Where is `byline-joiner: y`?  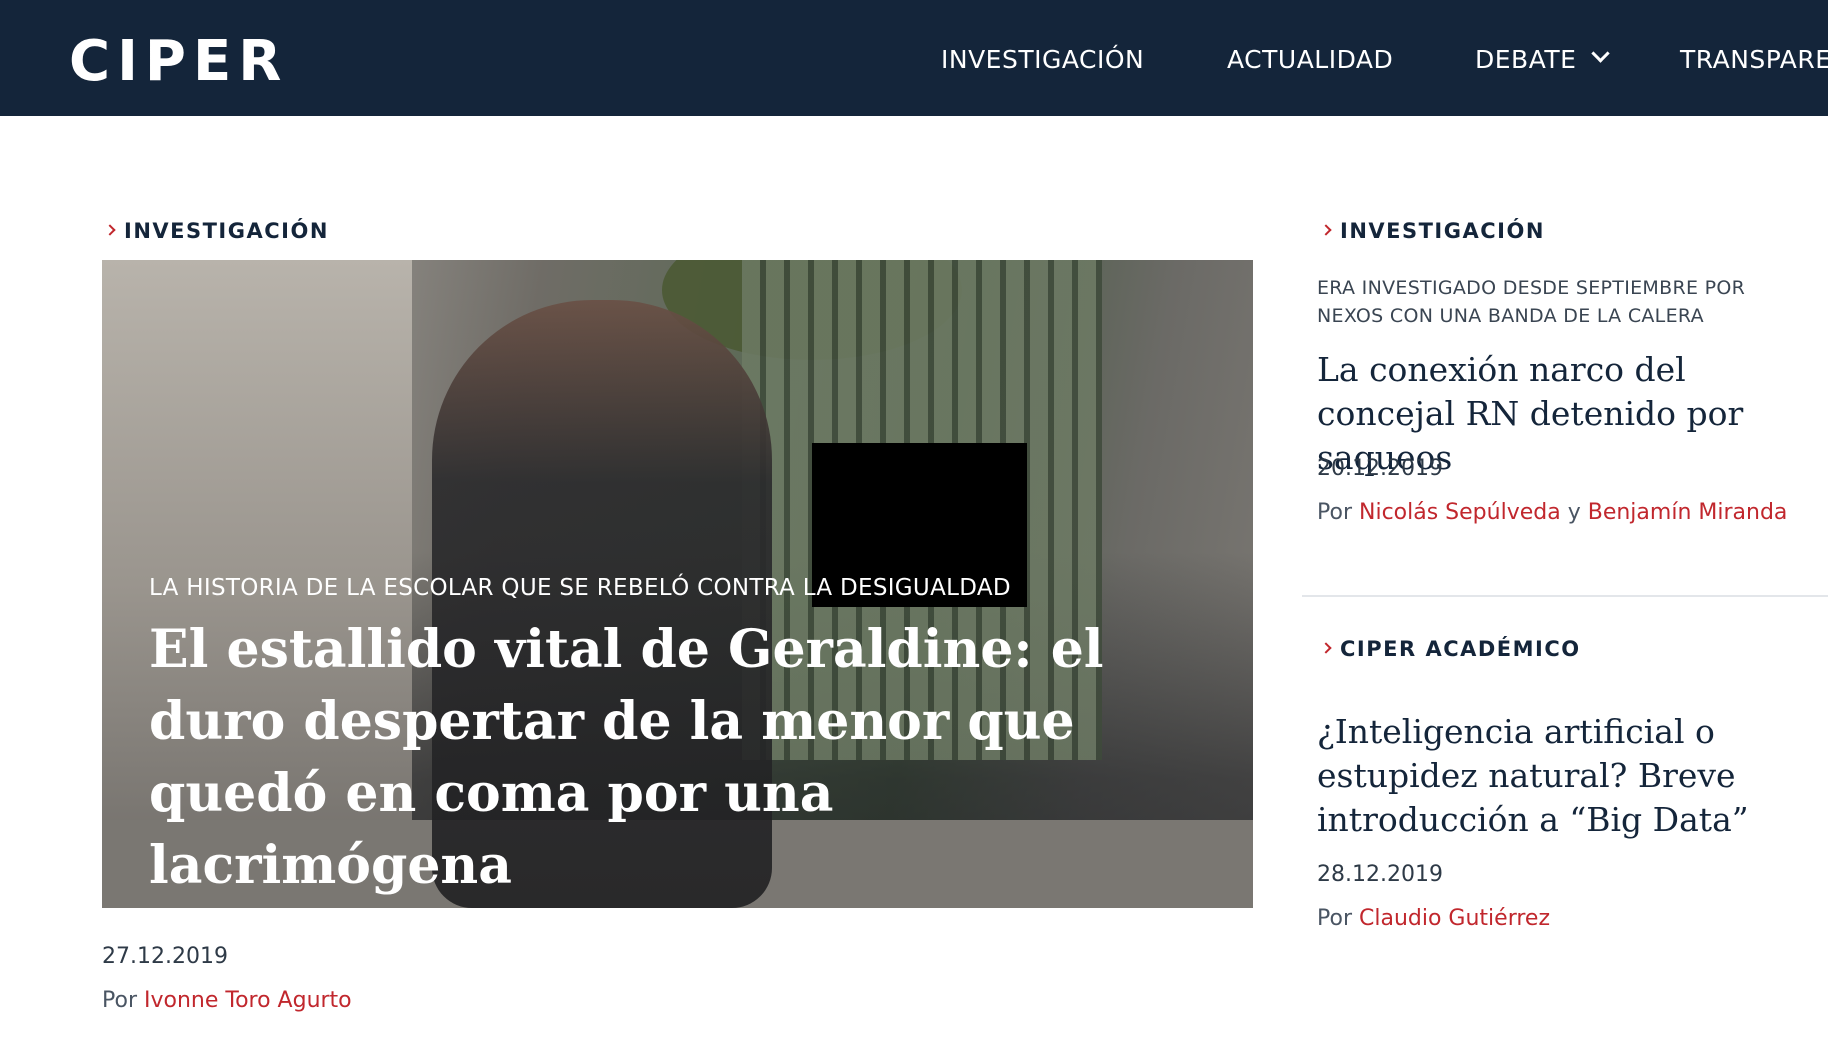
byline-joiner: y is located at coordinates (1574, 512).